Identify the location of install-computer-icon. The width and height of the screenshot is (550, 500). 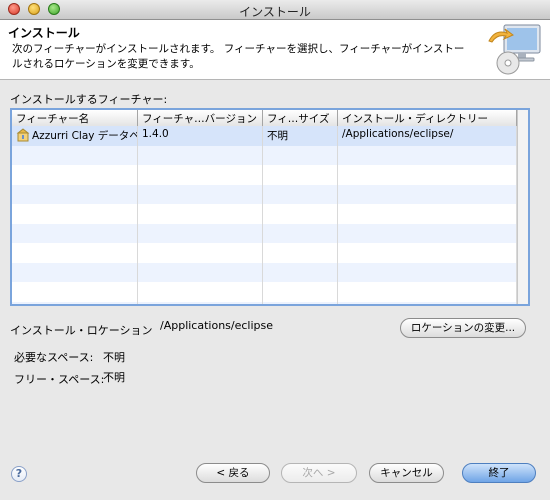
(514, 49).